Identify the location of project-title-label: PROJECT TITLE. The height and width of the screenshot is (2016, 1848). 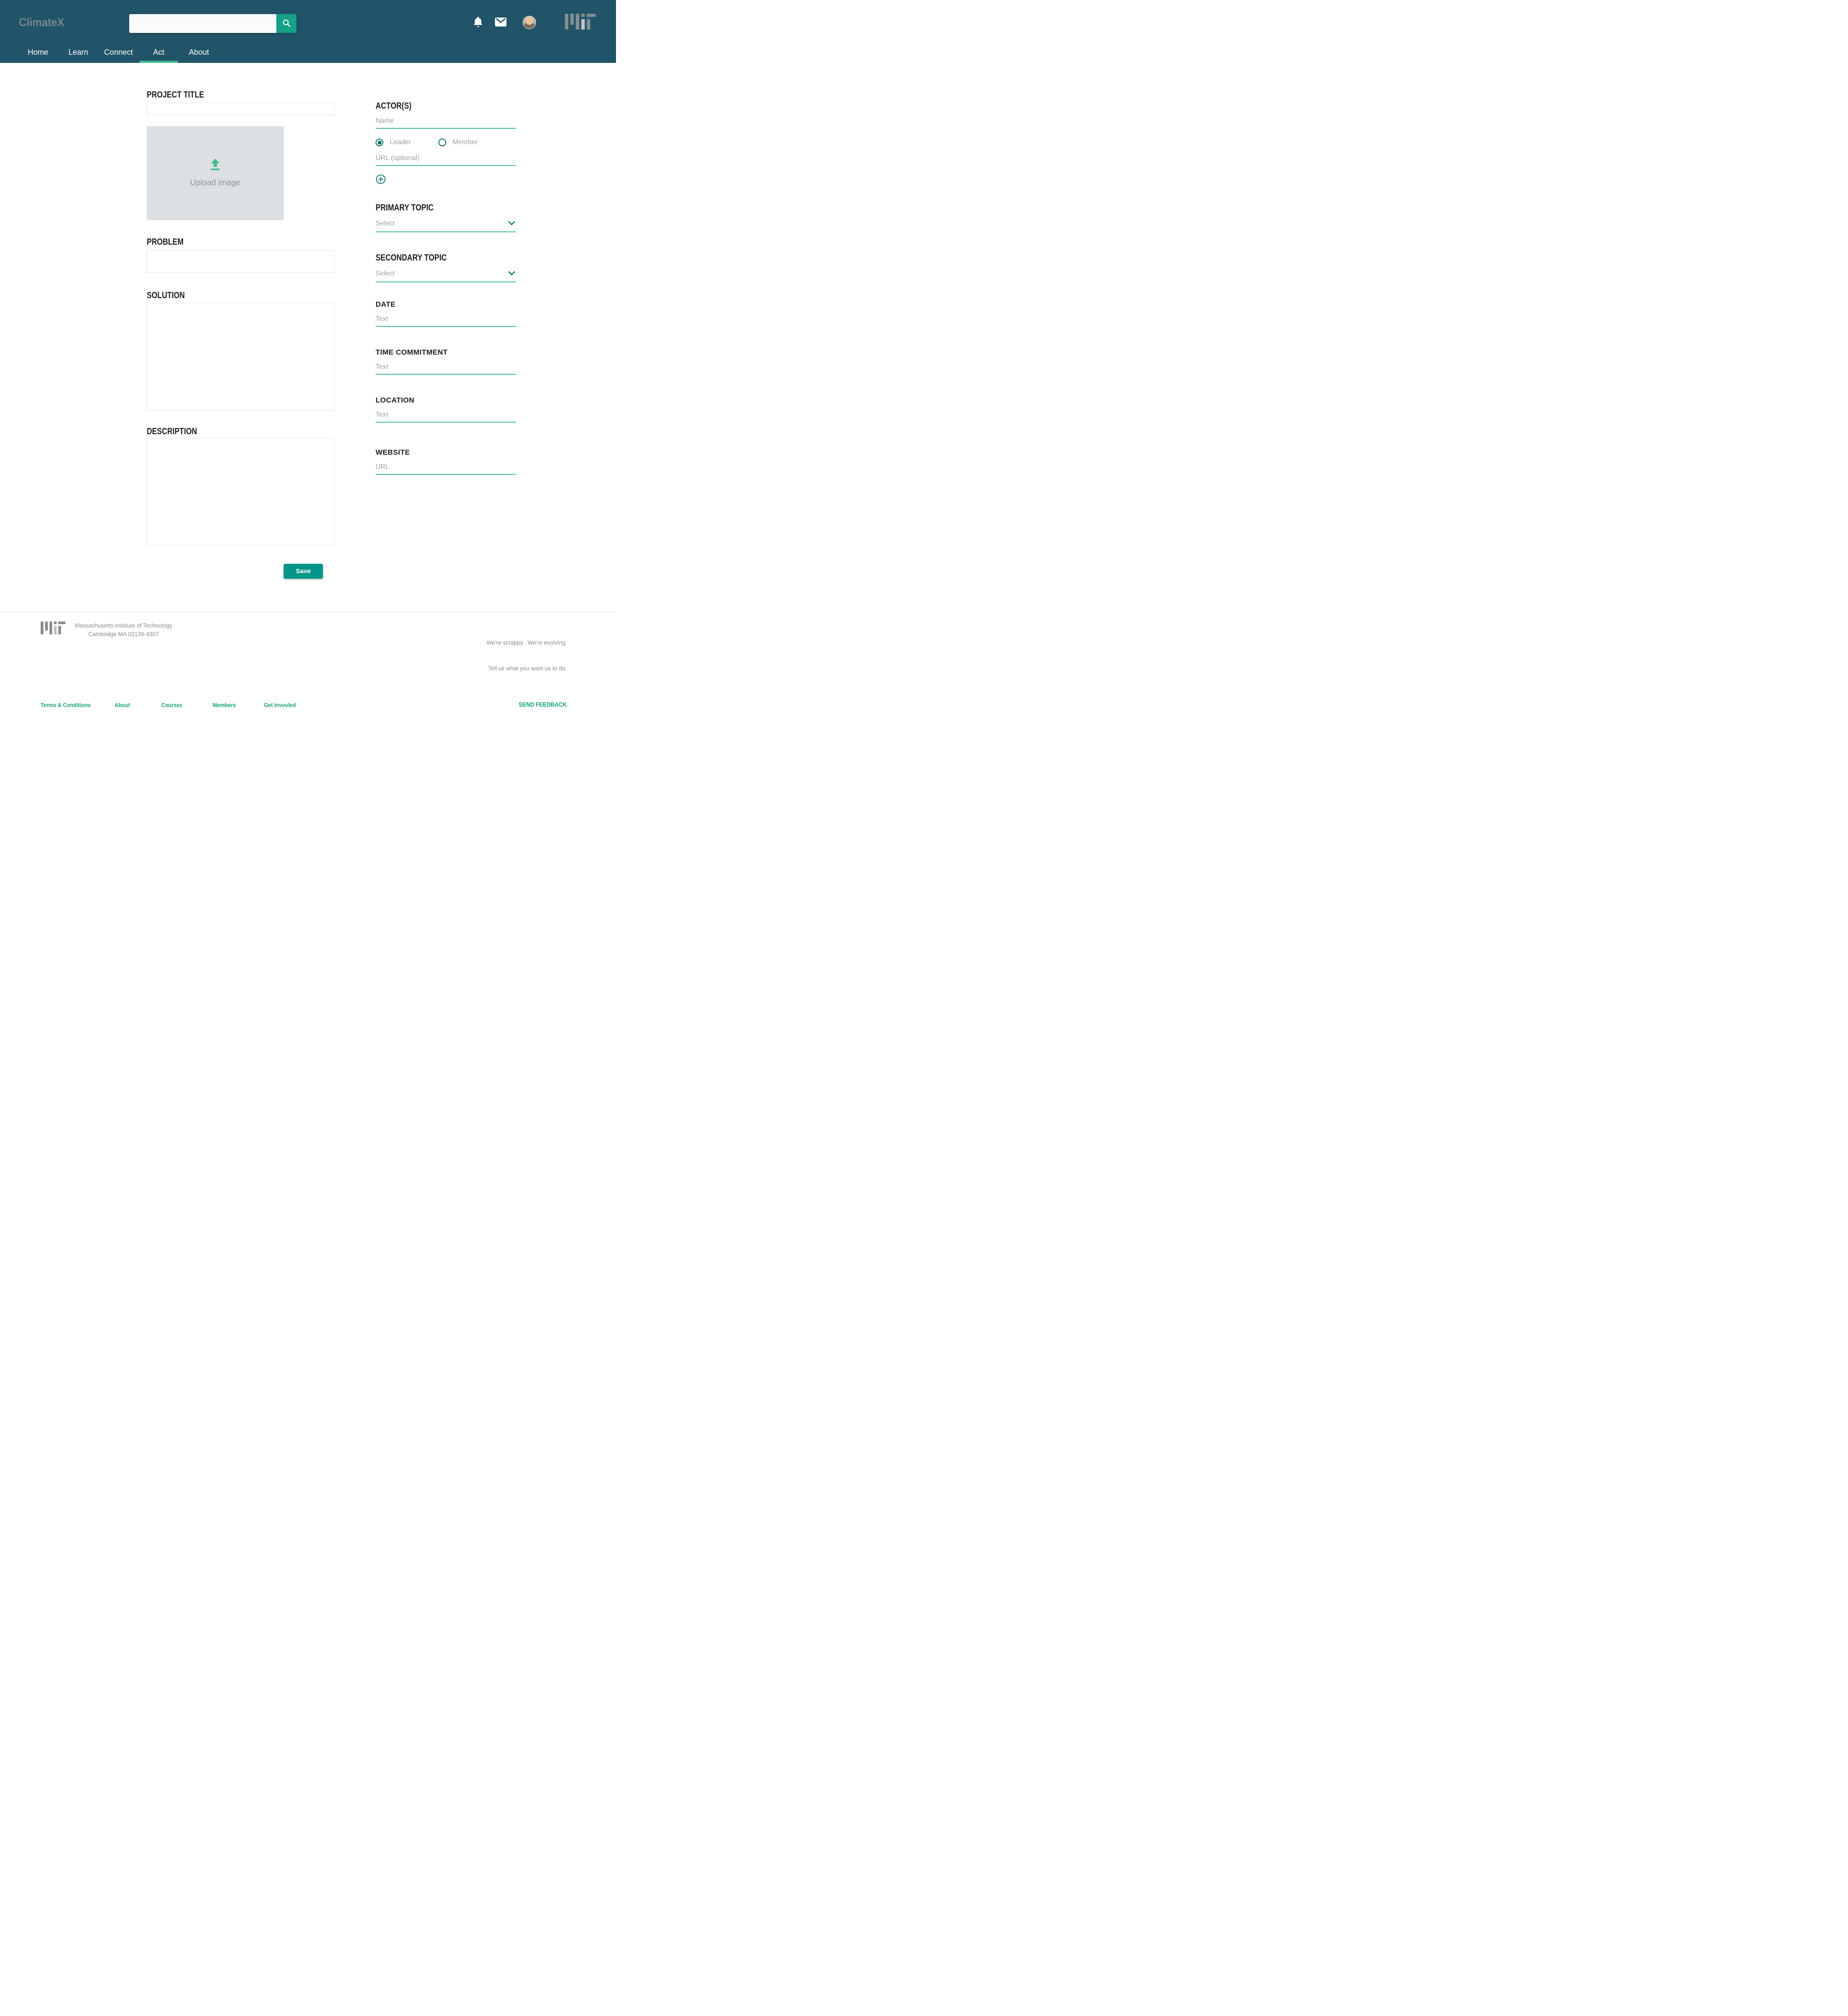
(175, 95).